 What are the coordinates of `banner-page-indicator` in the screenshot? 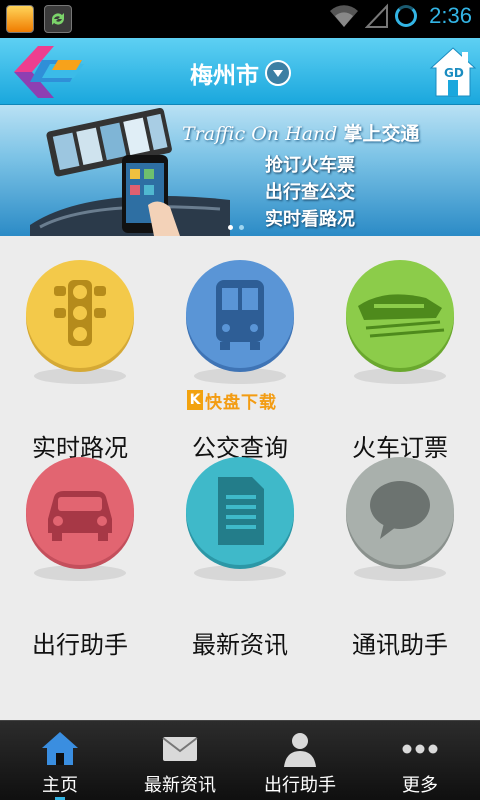 It's located at (236, 227).